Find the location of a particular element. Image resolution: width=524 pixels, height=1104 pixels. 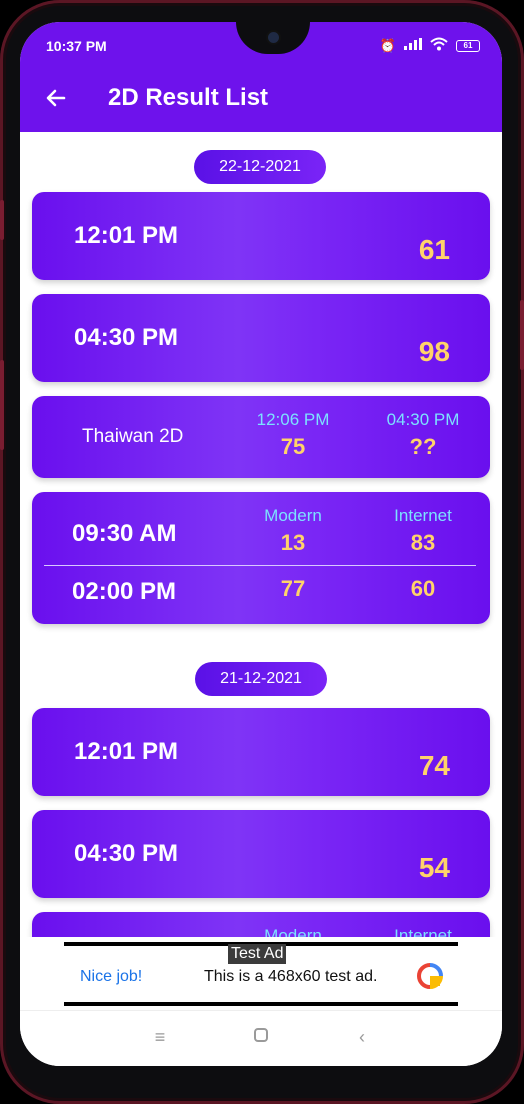

result-card: 12:01 PM 74 is located at coordinates (261, 752).